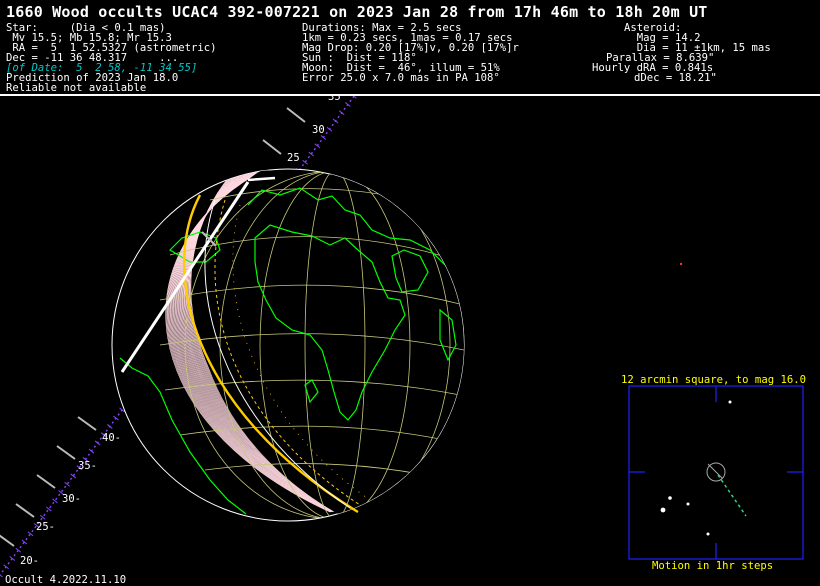 The height and width of the screenshot is (586, 820). I want to click on path-label-30: 30-, so click(71, 499).